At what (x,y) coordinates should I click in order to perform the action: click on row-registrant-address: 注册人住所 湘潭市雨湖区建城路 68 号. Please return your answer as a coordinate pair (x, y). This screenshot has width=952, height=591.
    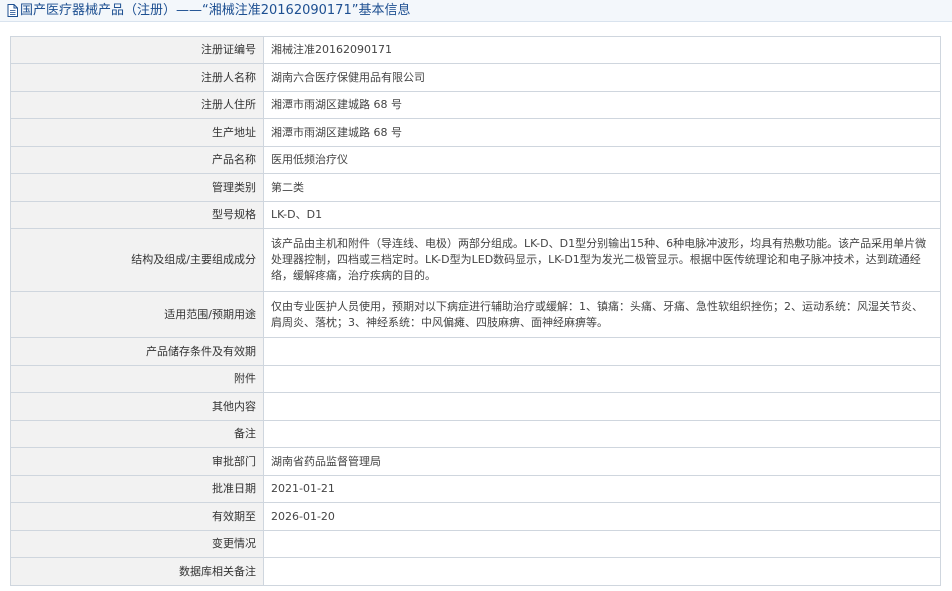
    Looking at the image, I should click on (475, 105).